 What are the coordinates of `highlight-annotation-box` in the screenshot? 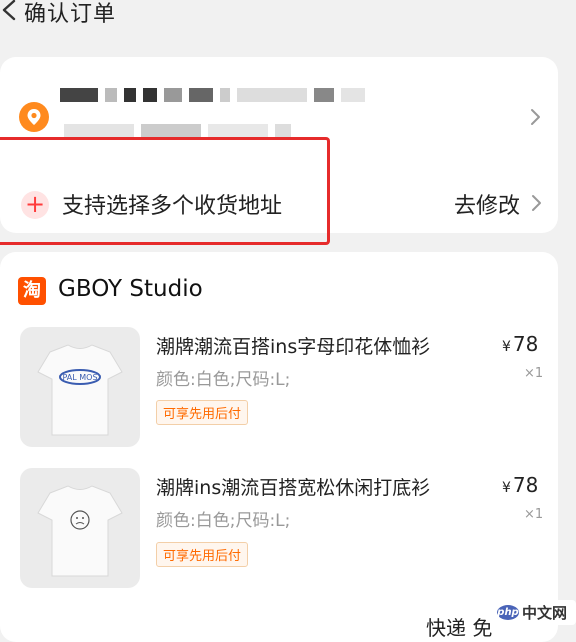 It's located at (165, 191).